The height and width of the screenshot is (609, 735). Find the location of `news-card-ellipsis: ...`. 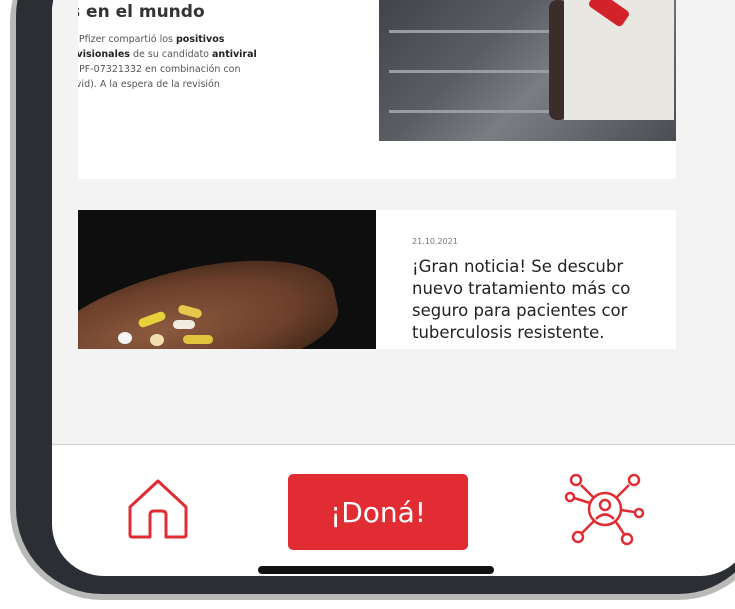

news-card-ellipsis: ... is located at coordinates (224, 101).